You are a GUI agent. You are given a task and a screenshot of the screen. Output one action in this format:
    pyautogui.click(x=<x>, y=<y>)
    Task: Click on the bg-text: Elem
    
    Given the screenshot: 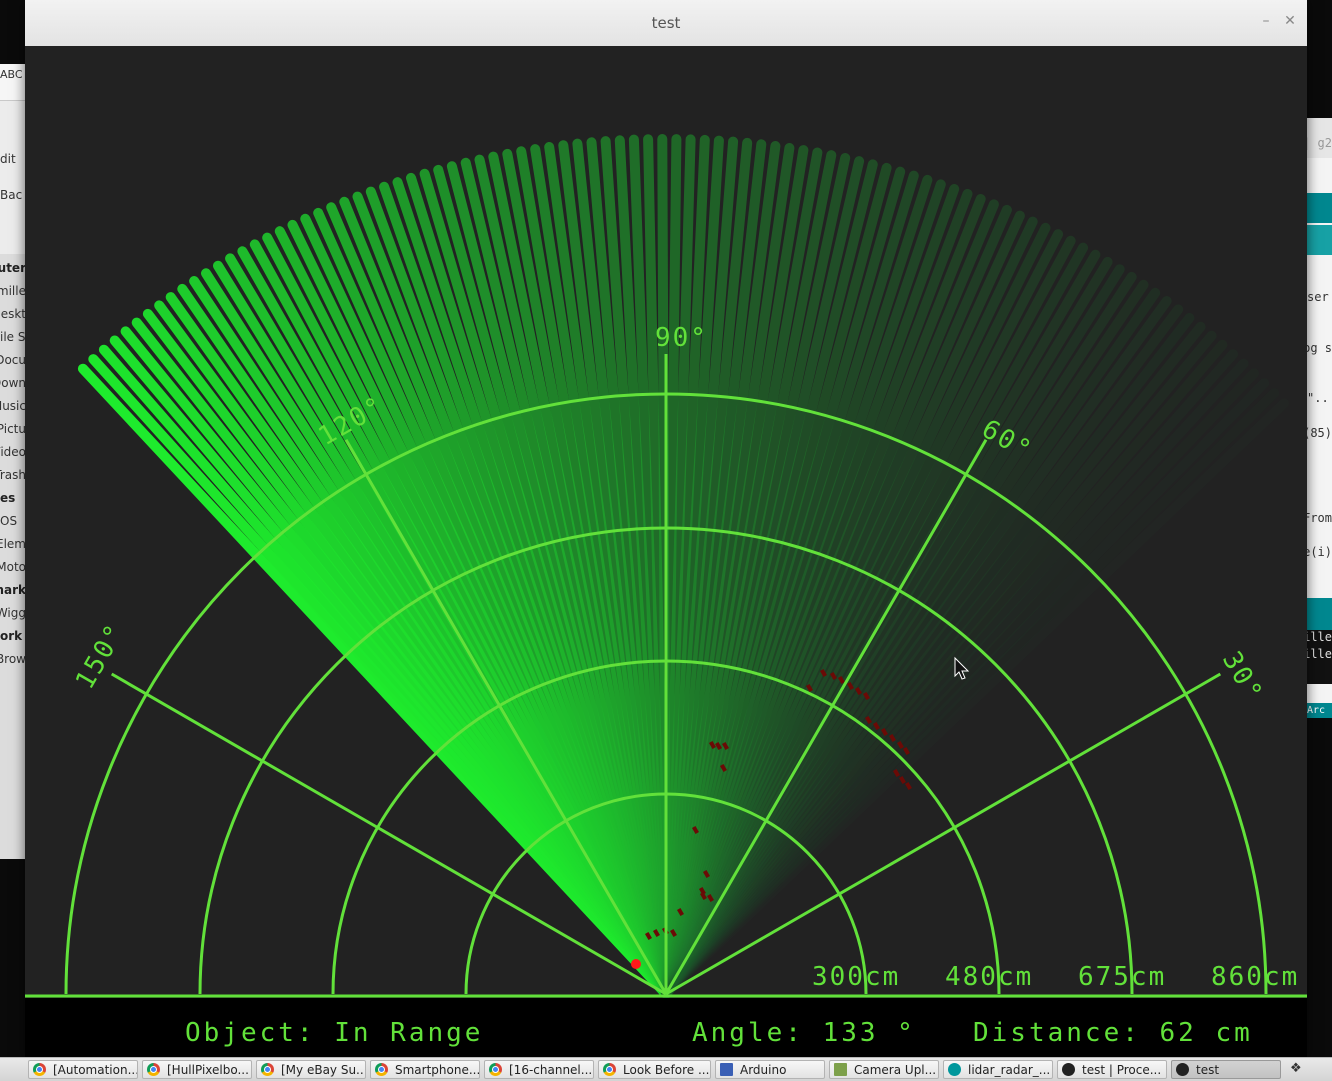 What is the action you would take?
    pyautogui.click(x=13, y=544)
    